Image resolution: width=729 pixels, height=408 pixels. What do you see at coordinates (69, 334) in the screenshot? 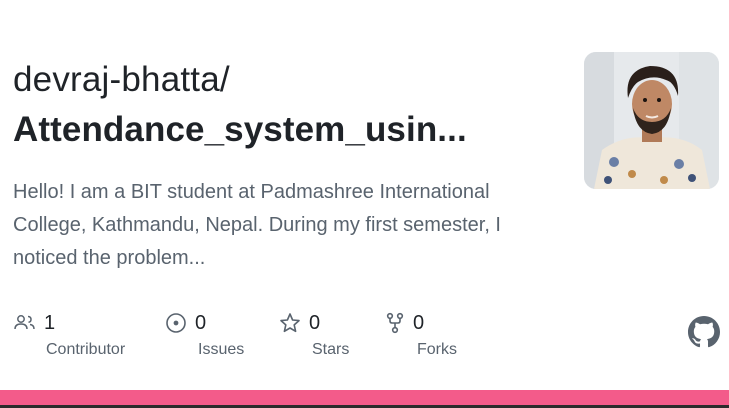
I see `stat-contributors: 1 Contributor` at bounding box center [69, 334].